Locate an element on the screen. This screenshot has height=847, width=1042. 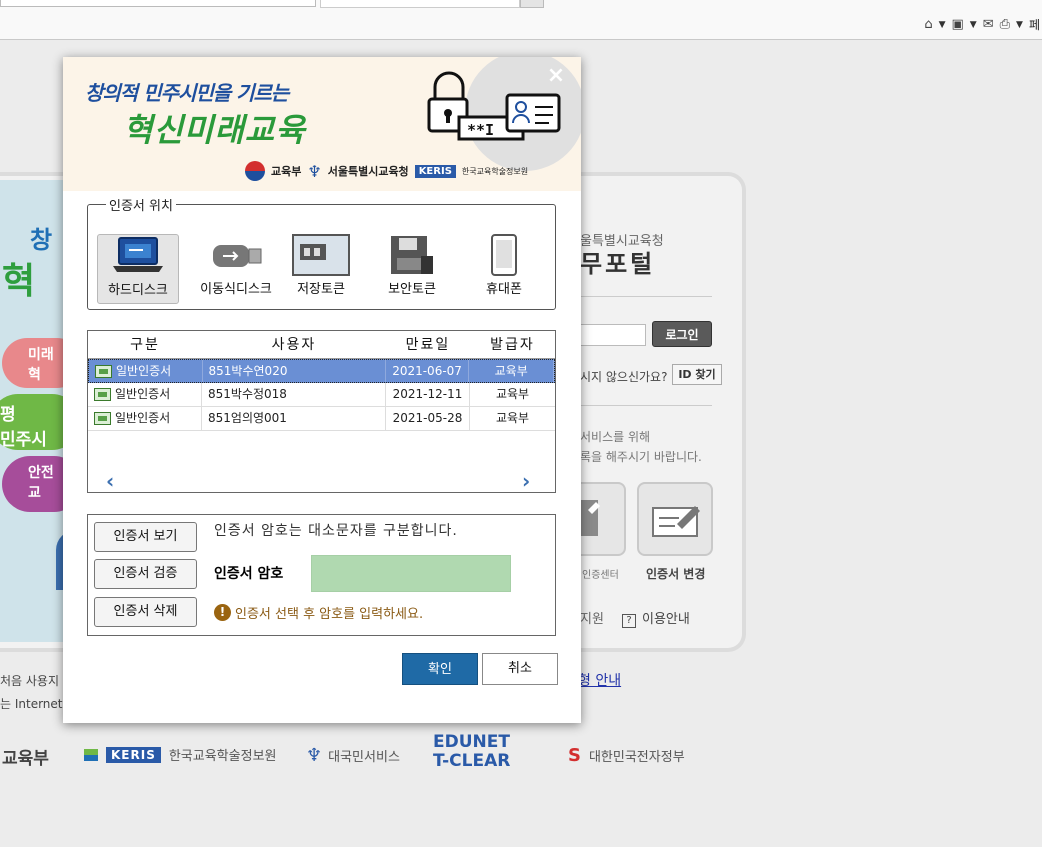
location-harddisk: 하드디스크 is located at coordinates (138, 269).